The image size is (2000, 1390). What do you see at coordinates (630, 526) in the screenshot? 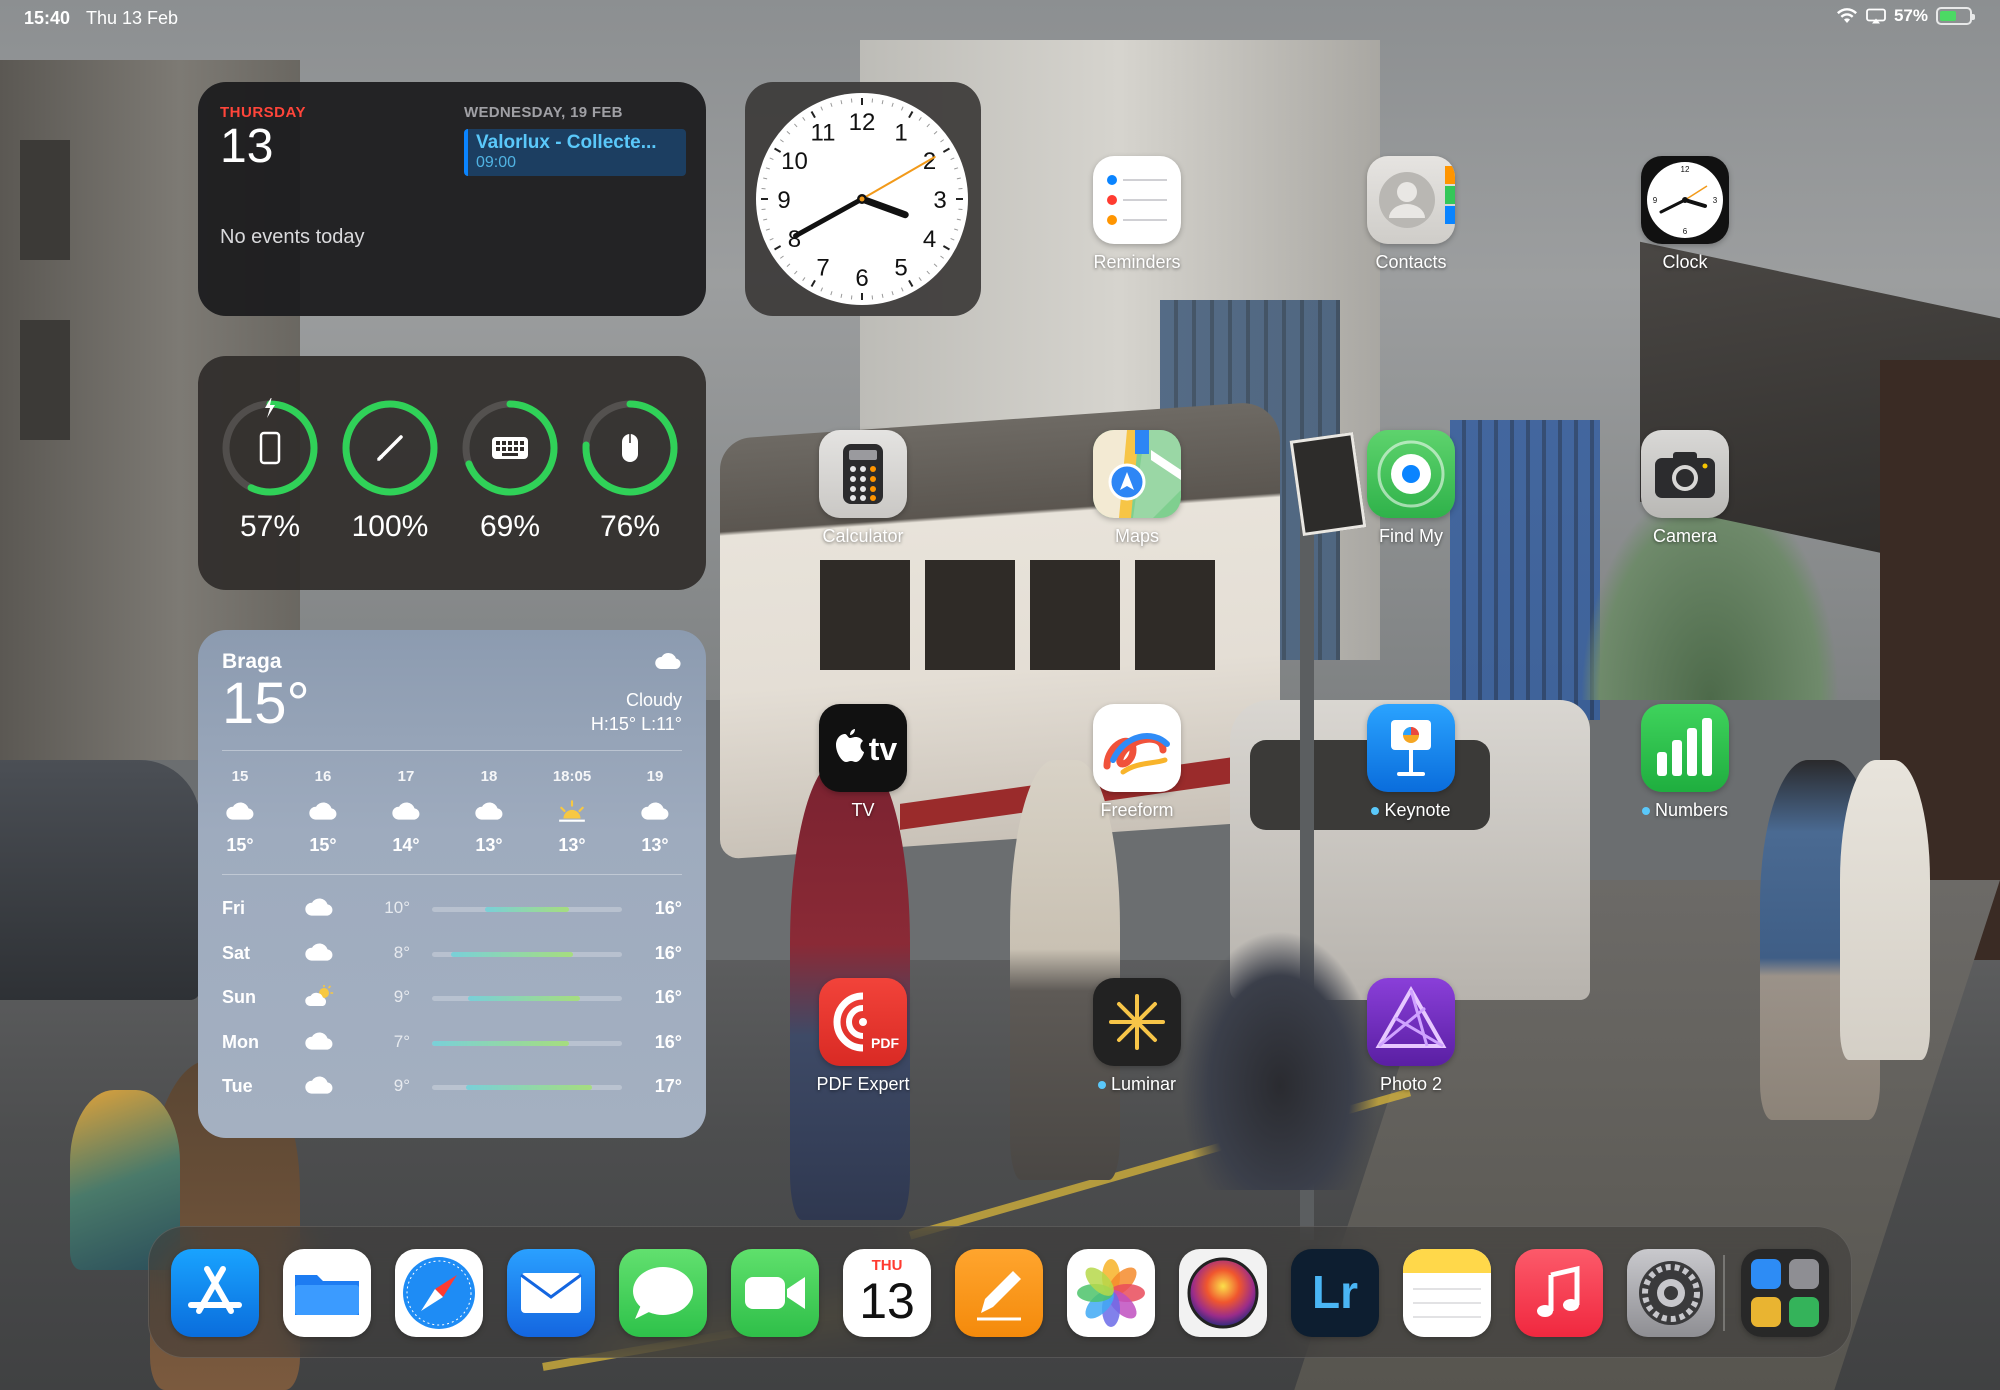
I see `battery-percent: 76%` at bounding box center [630, 526].